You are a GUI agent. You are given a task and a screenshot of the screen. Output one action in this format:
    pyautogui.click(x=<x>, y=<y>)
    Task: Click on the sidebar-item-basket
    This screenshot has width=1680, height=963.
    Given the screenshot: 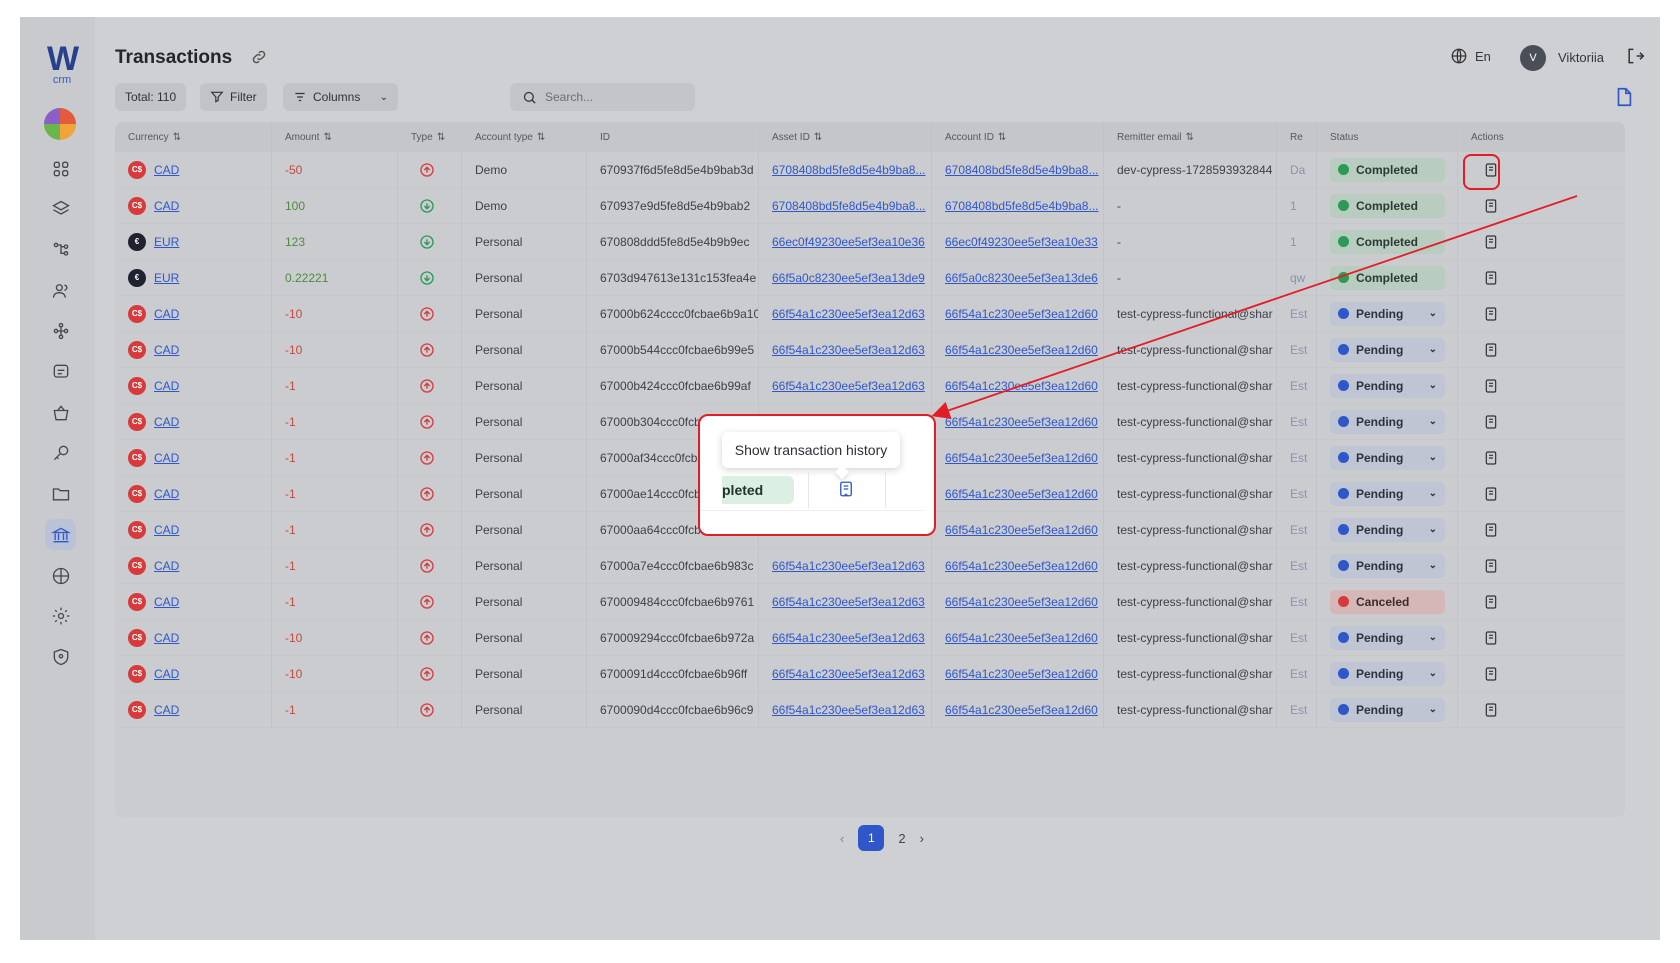 What is the action you would take?
    pyautogui.click(x=60, y=412)
    